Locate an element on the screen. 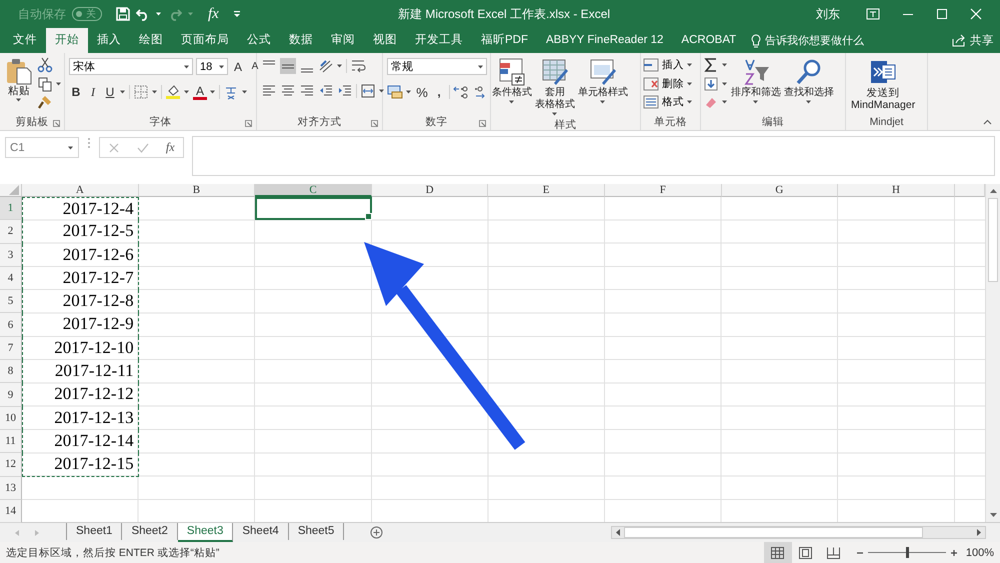  add-sheet-icon is located at coordinates (377, 532).